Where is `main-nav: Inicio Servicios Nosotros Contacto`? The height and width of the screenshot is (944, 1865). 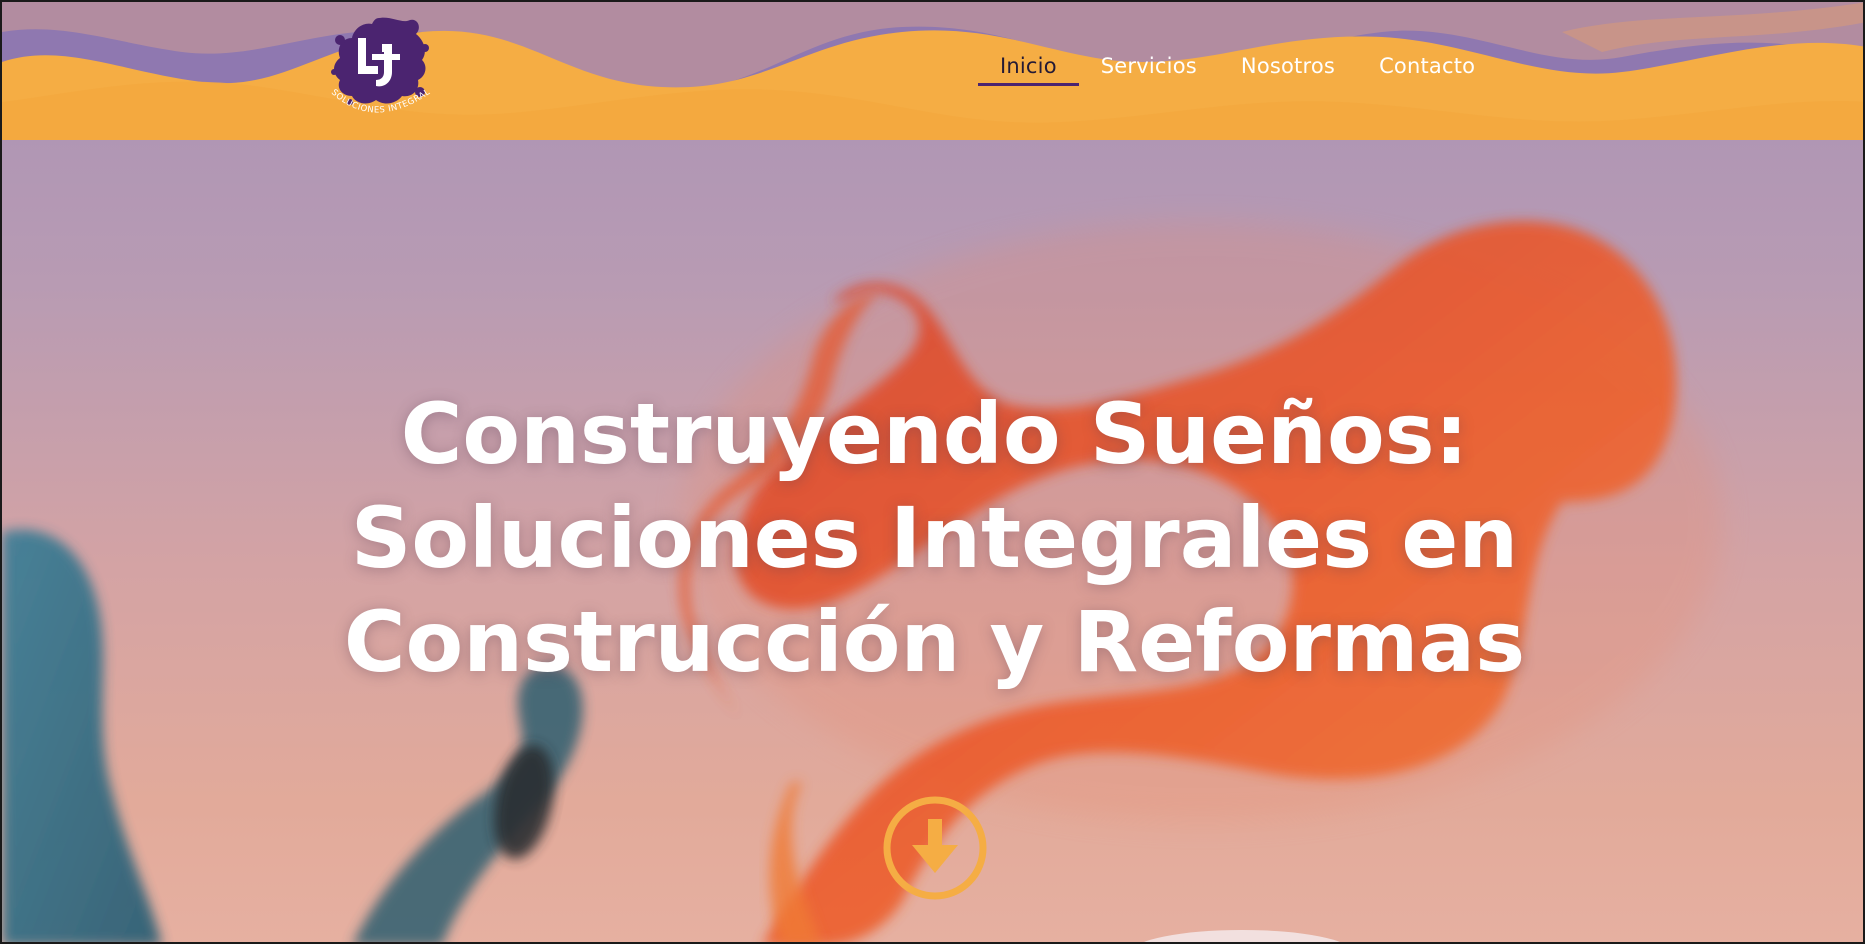
main-nav: Inicio Servicios Nosotros Contacto is located at coordinates (1237, 68).